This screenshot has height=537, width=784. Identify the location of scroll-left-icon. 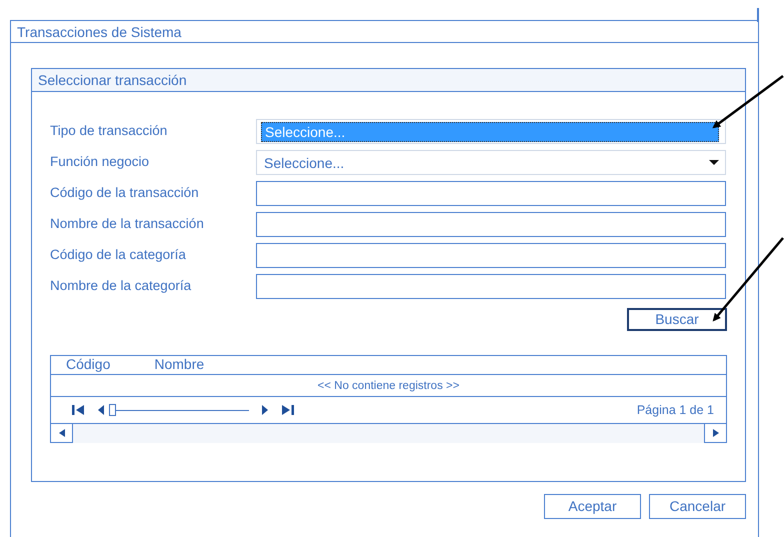
(61, 433).